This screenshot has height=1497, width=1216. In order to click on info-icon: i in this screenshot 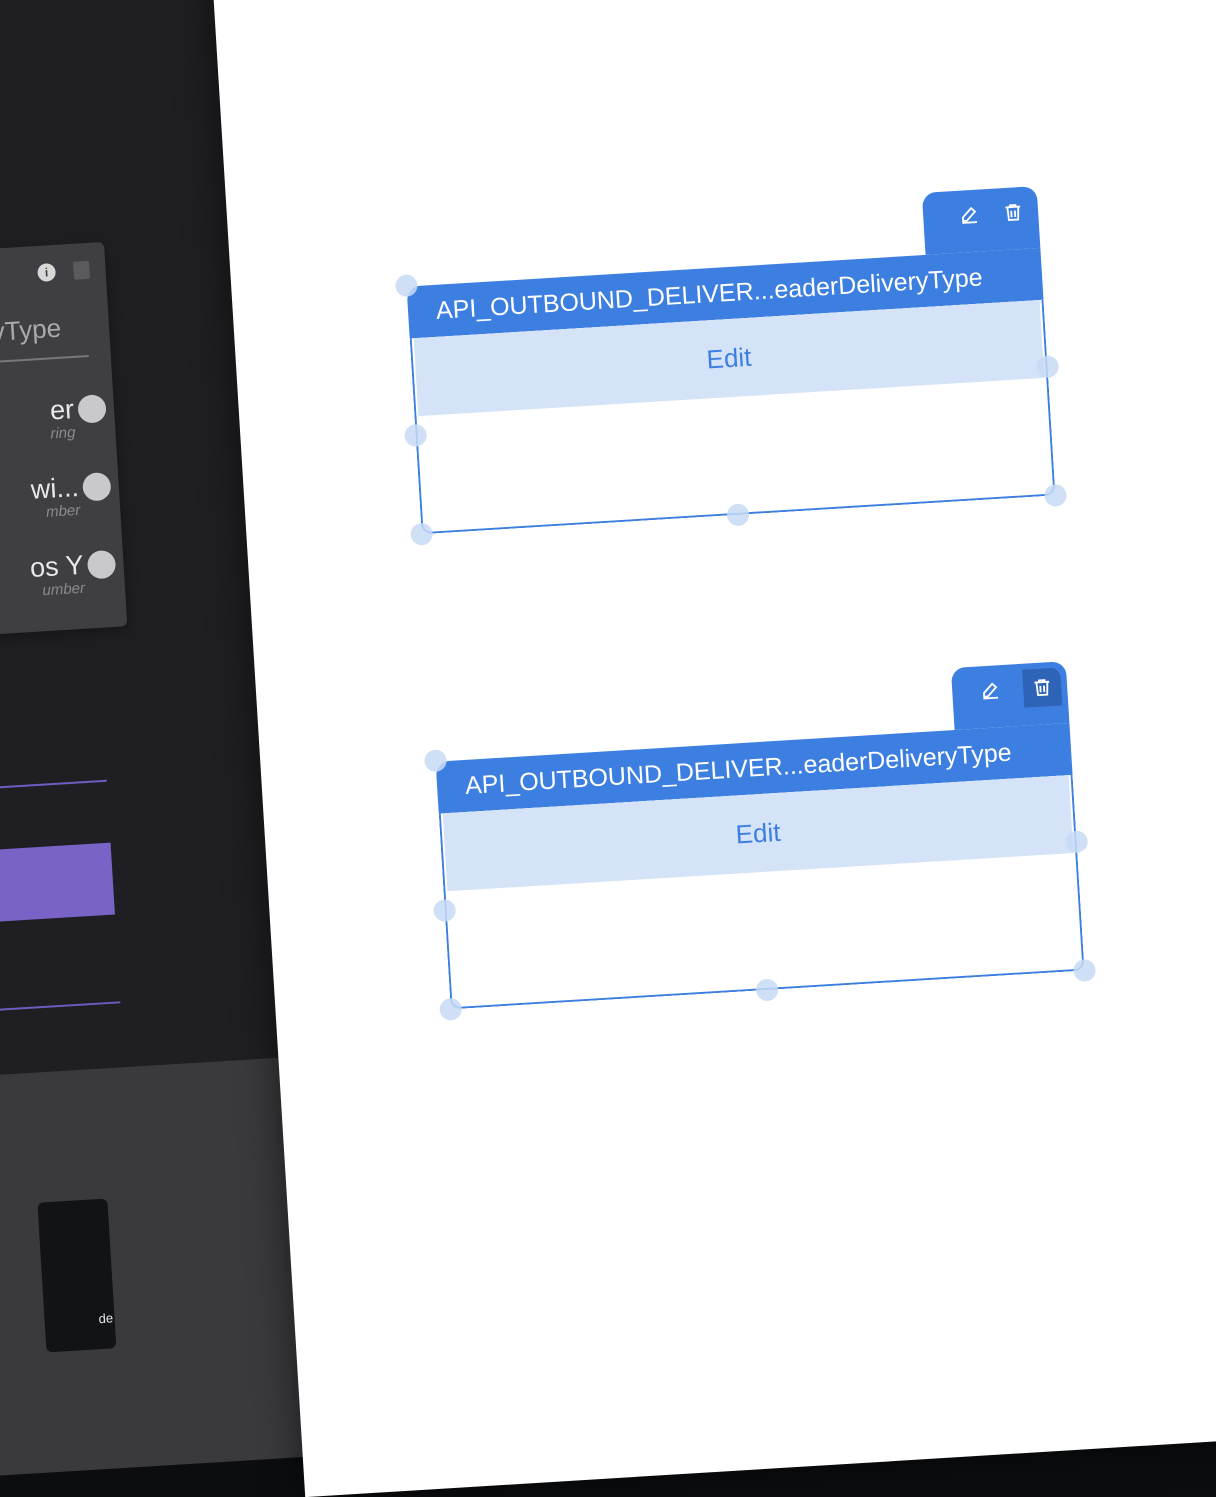, I will do `click(47, 272)`.